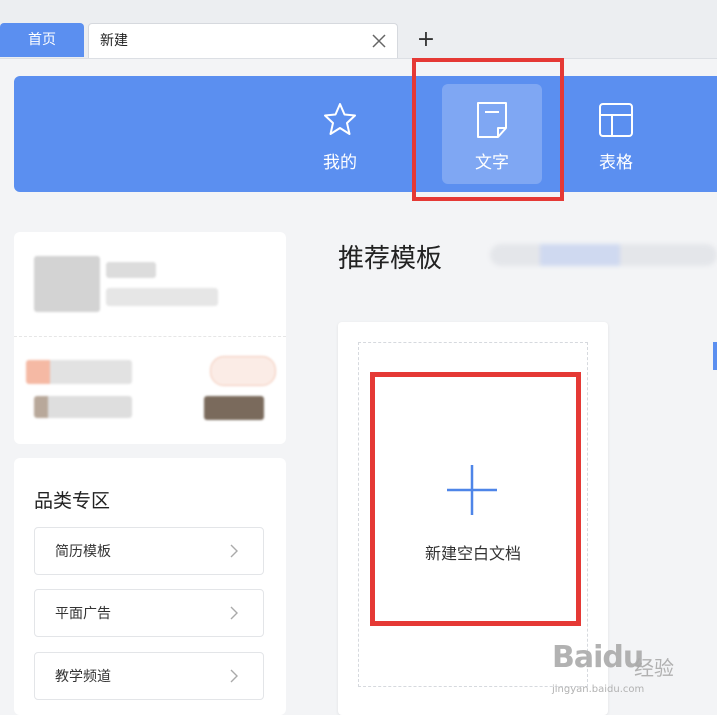  What do you see at coordinates (83, 677) in the screenshot?
I see `category-item-label: 教学频道` at bounding box center [83, 677].